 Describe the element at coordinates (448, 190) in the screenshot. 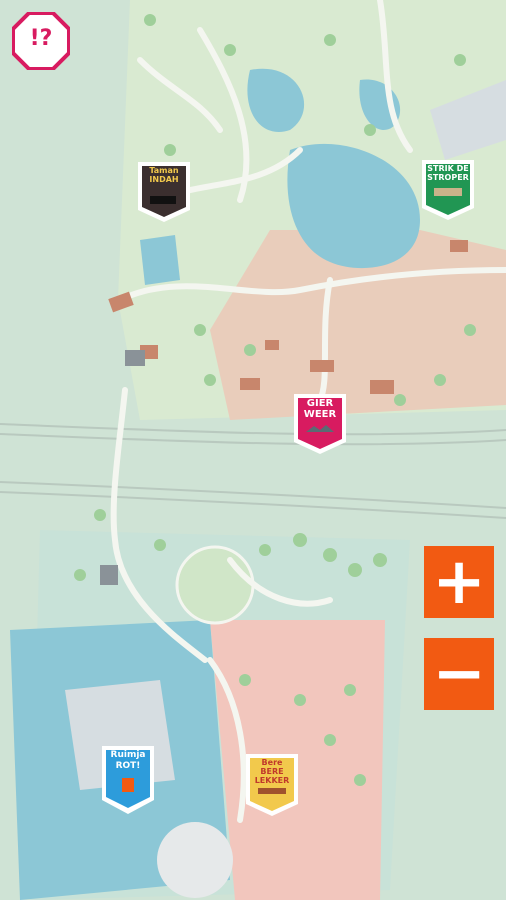

I see `marker-strik-de-stroper: STRIK DE STROPER` at that location.